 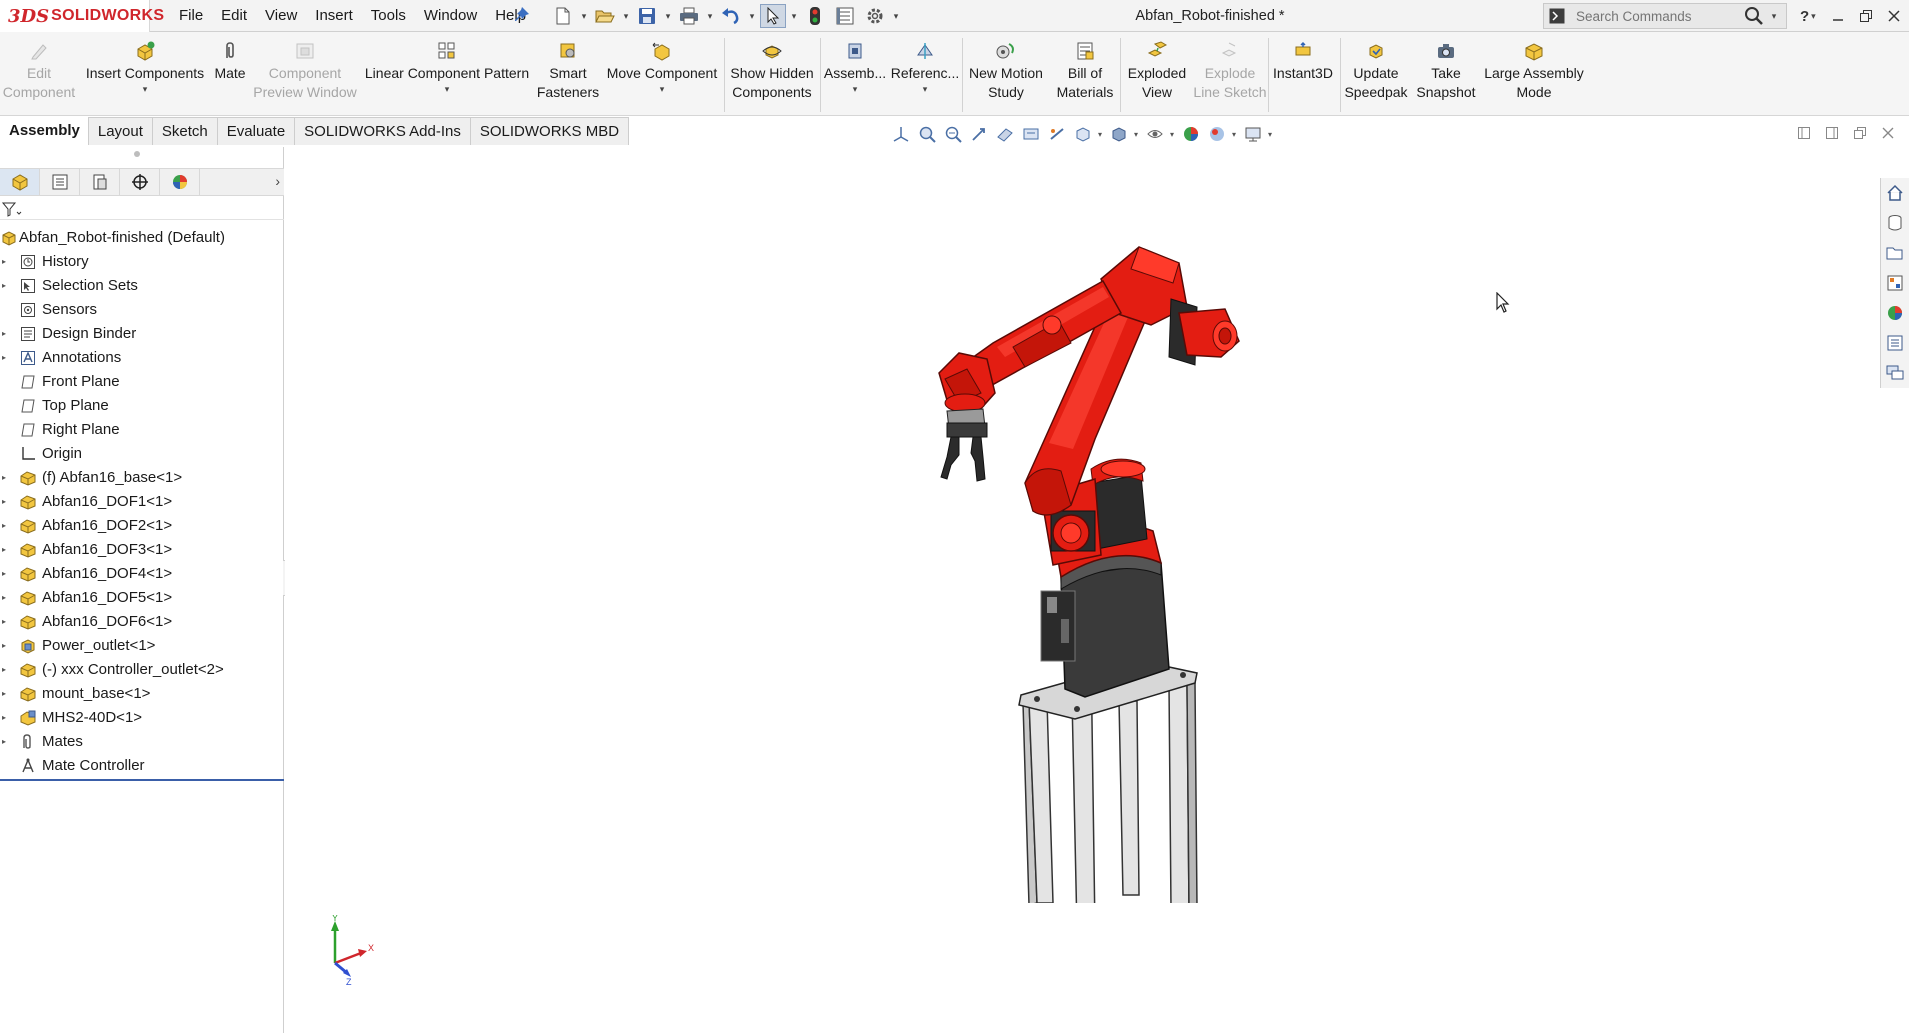 What do you see at coordinates (142, 334) in the screenshot?
I see `tree-item: ▸ Design Binder` at bounding box center [142, 334].